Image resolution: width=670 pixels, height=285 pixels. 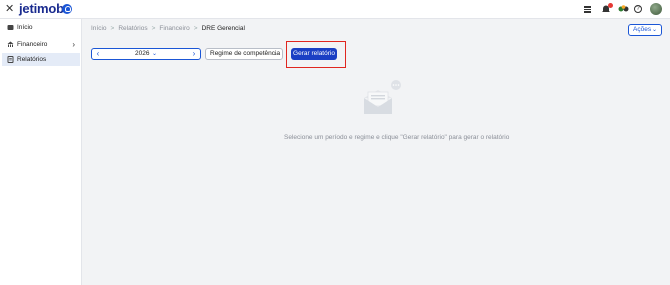 I want to click on breadcrumb-current: DRE Gerencial, so click(x=223, y=28).